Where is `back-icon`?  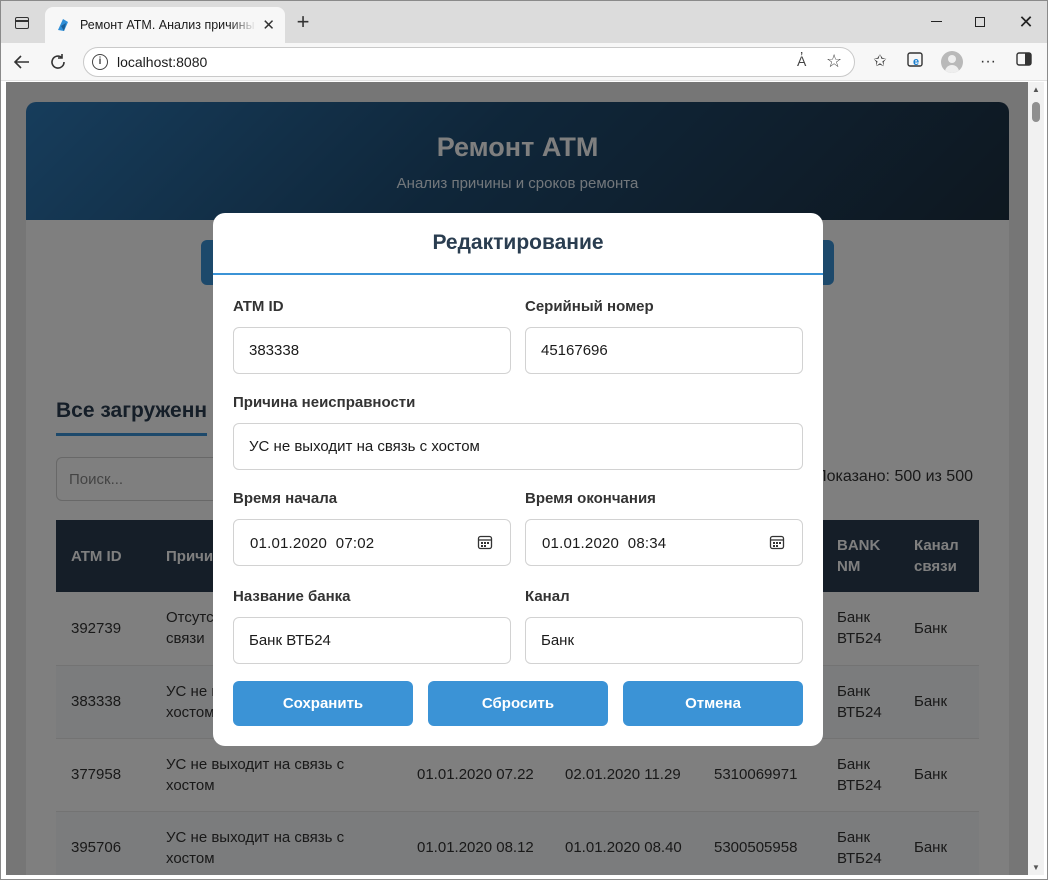 back-icon is located at coordinates (22, 62).